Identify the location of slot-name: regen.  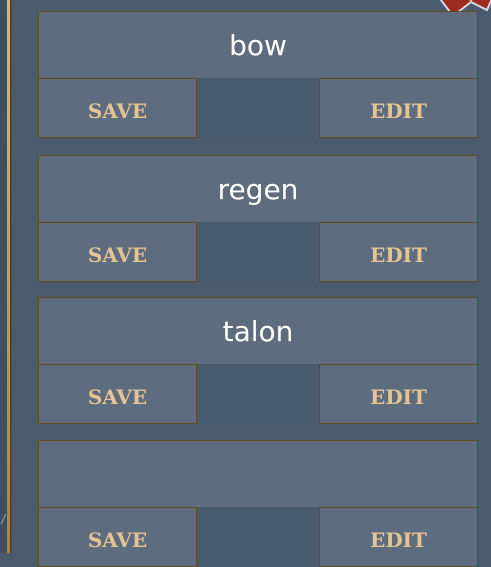
(258, 189).